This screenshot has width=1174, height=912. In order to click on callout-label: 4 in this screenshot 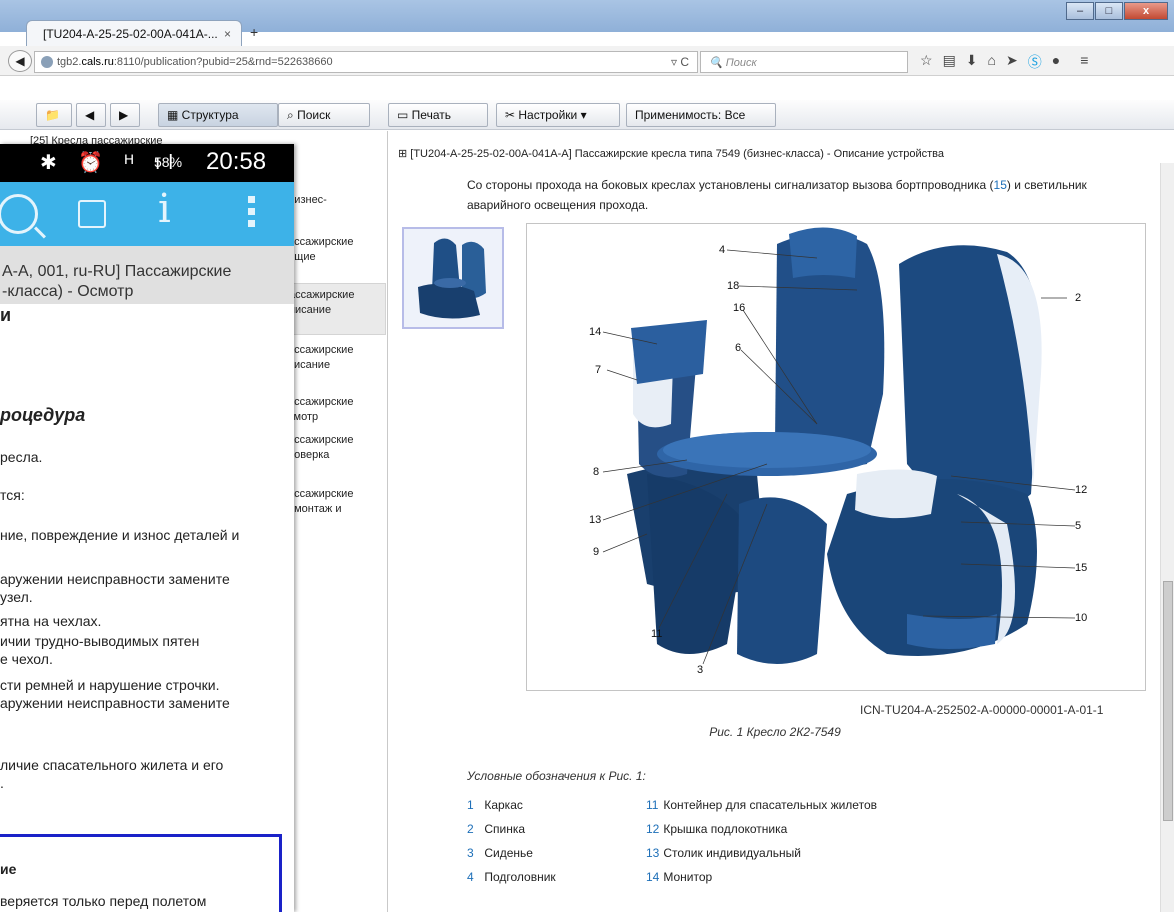, I will do `click(722, 250)`.